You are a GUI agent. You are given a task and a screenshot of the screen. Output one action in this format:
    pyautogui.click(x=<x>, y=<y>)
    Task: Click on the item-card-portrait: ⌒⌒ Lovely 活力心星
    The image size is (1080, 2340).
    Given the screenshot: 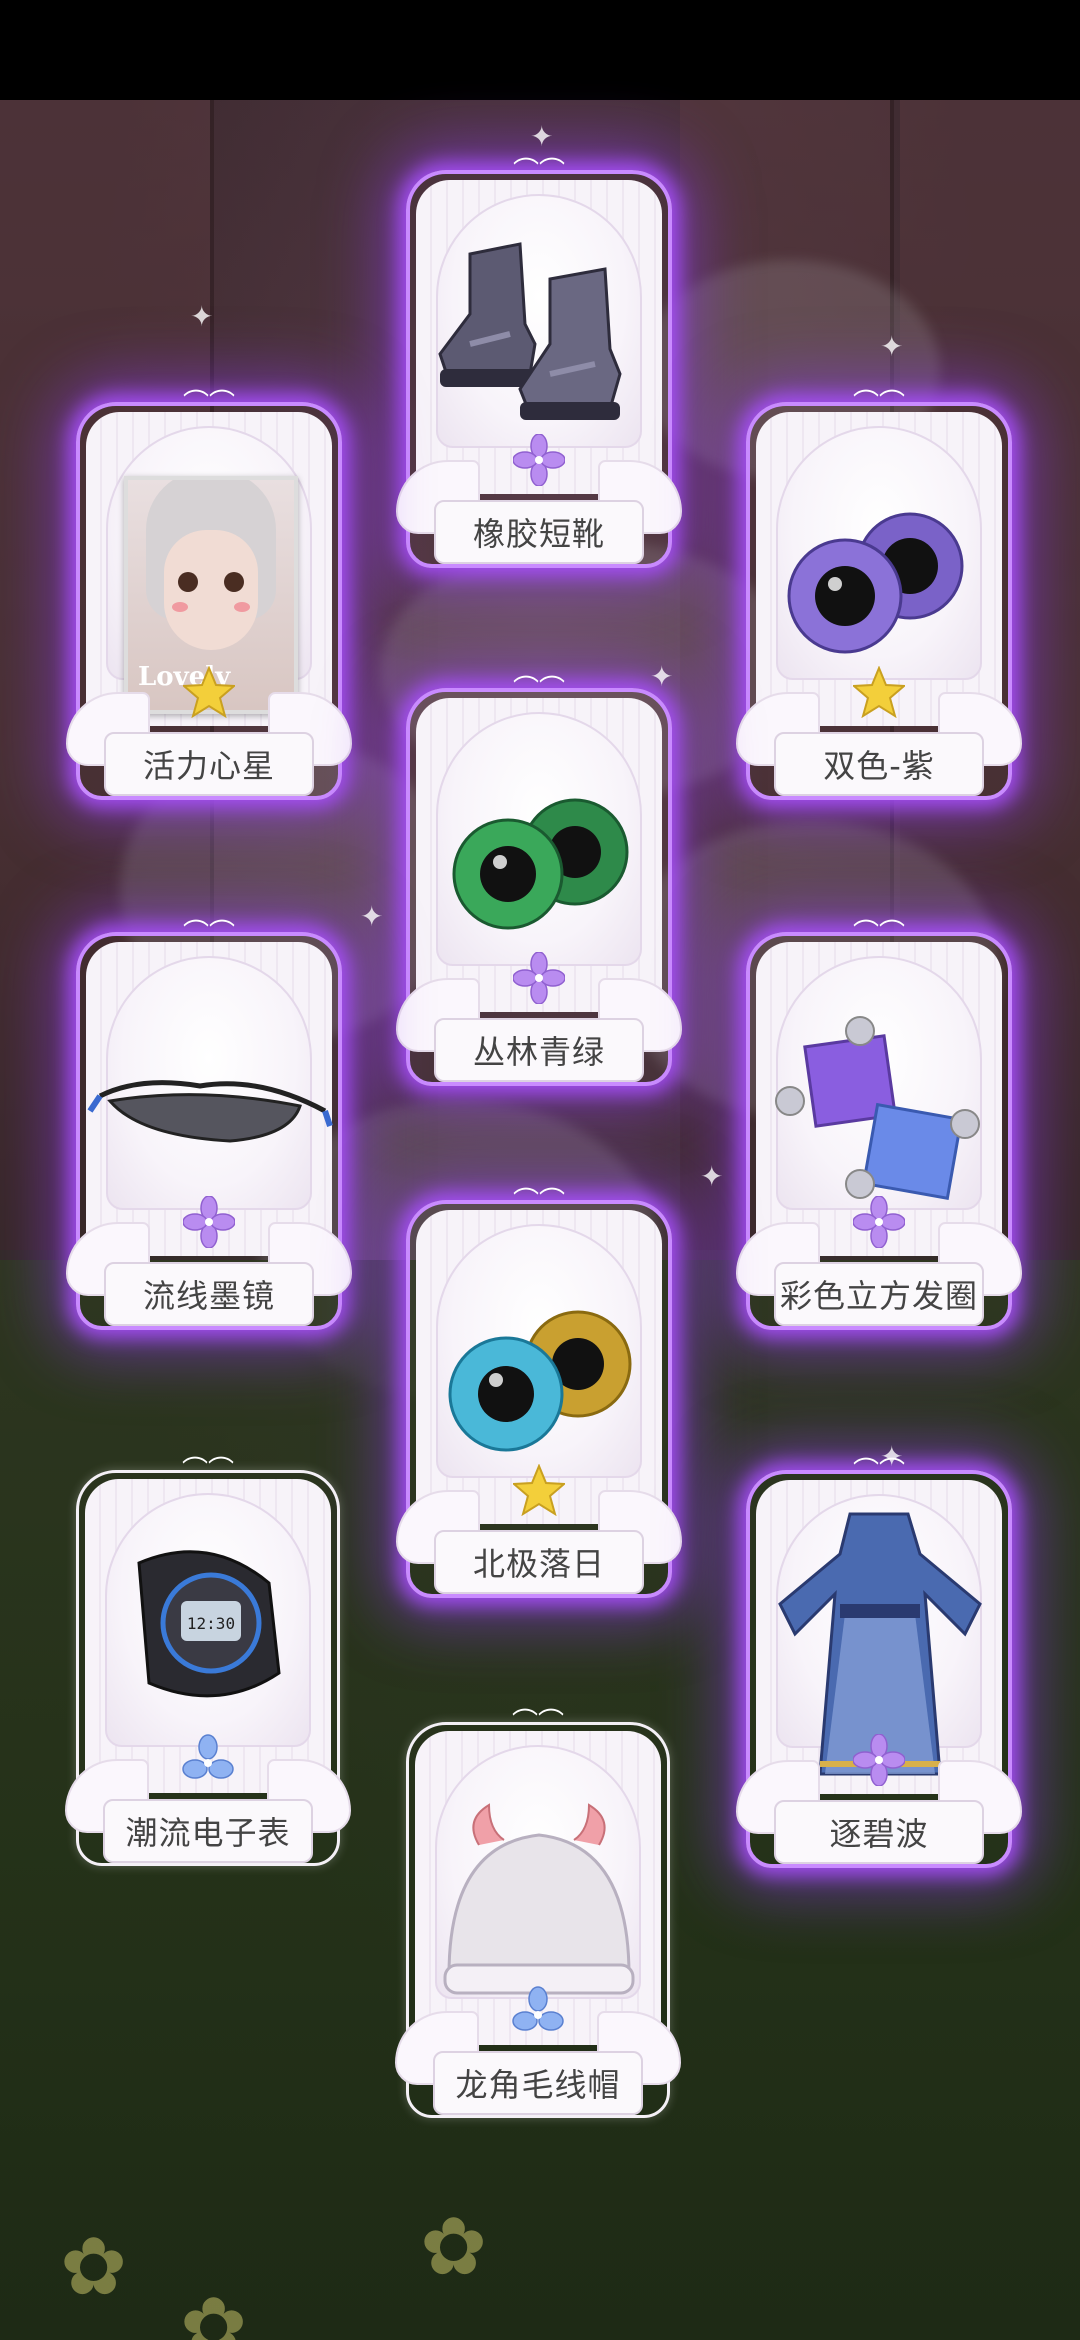 What is the action you would take?
    pyautogui.click(x=209, y=595)
    